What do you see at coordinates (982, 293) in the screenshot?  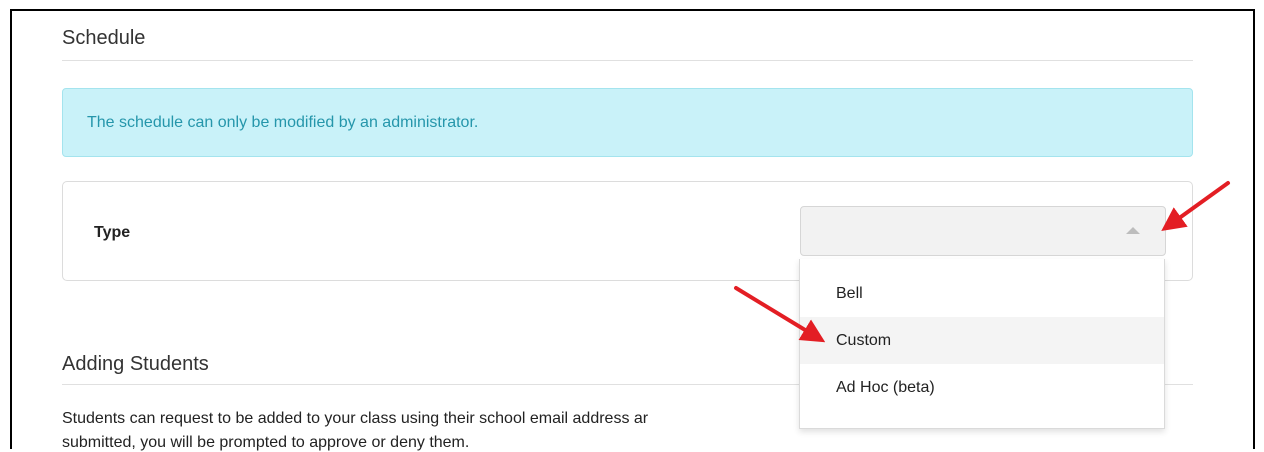 I see `option-bell: Bell` at bounding box center [982, 293].